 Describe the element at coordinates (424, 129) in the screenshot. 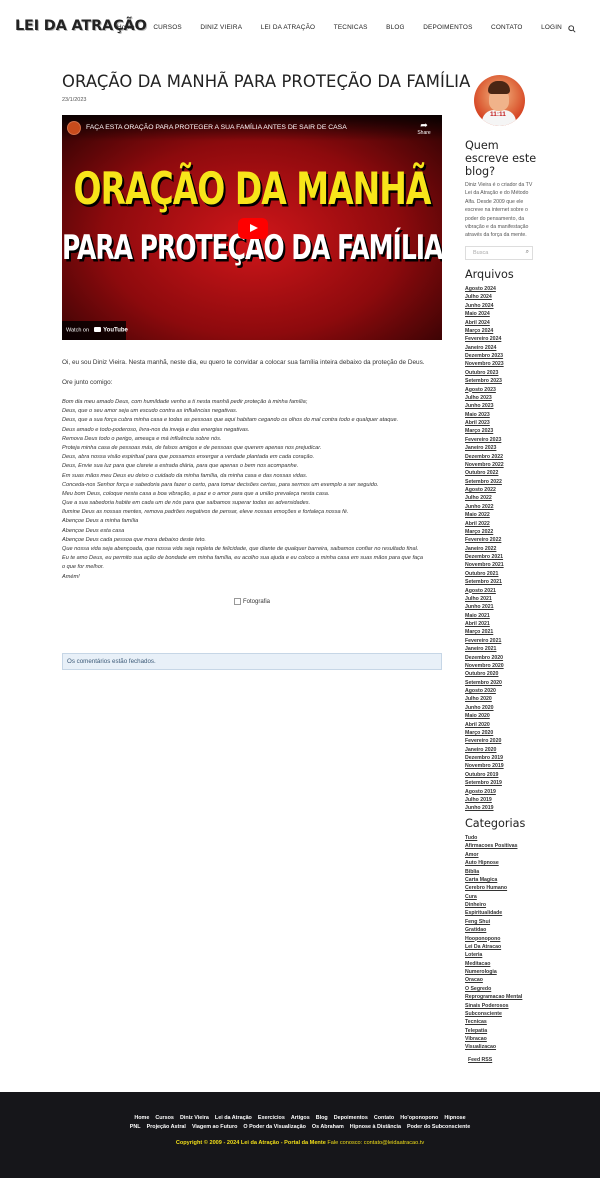

I see `share-button: ➦ Share` at that location.